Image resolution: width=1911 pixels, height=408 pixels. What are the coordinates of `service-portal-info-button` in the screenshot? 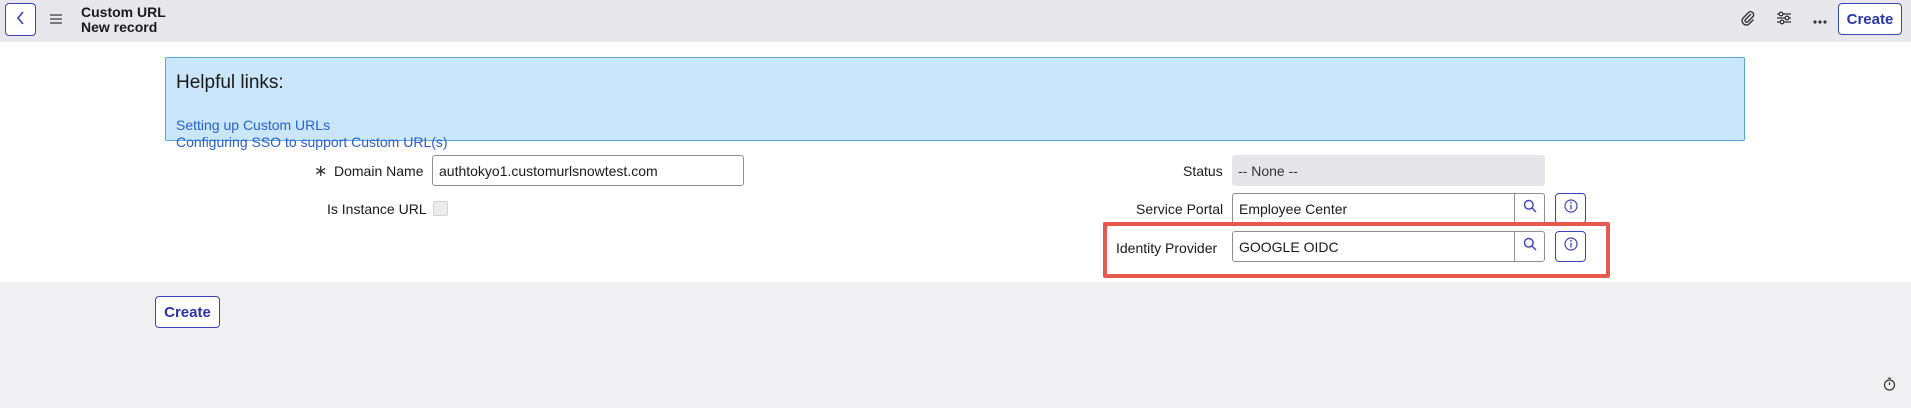 It's located at (1570, 208).